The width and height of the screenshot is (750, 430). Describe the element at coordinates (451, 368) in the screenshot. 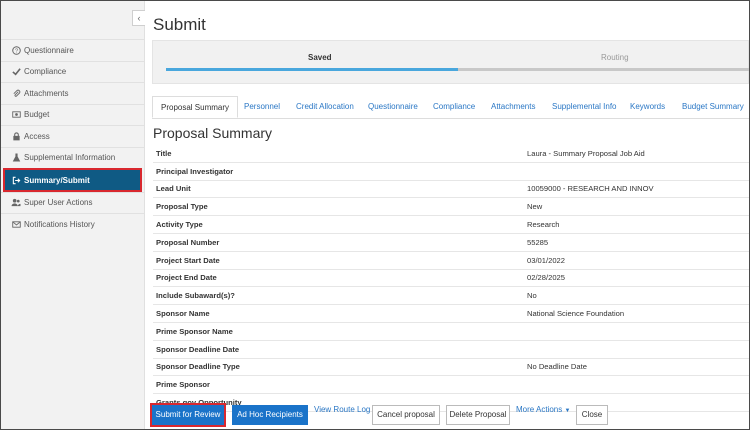

I see `table-row: Sponsor Deadline Type No Deadline Date` at that location.